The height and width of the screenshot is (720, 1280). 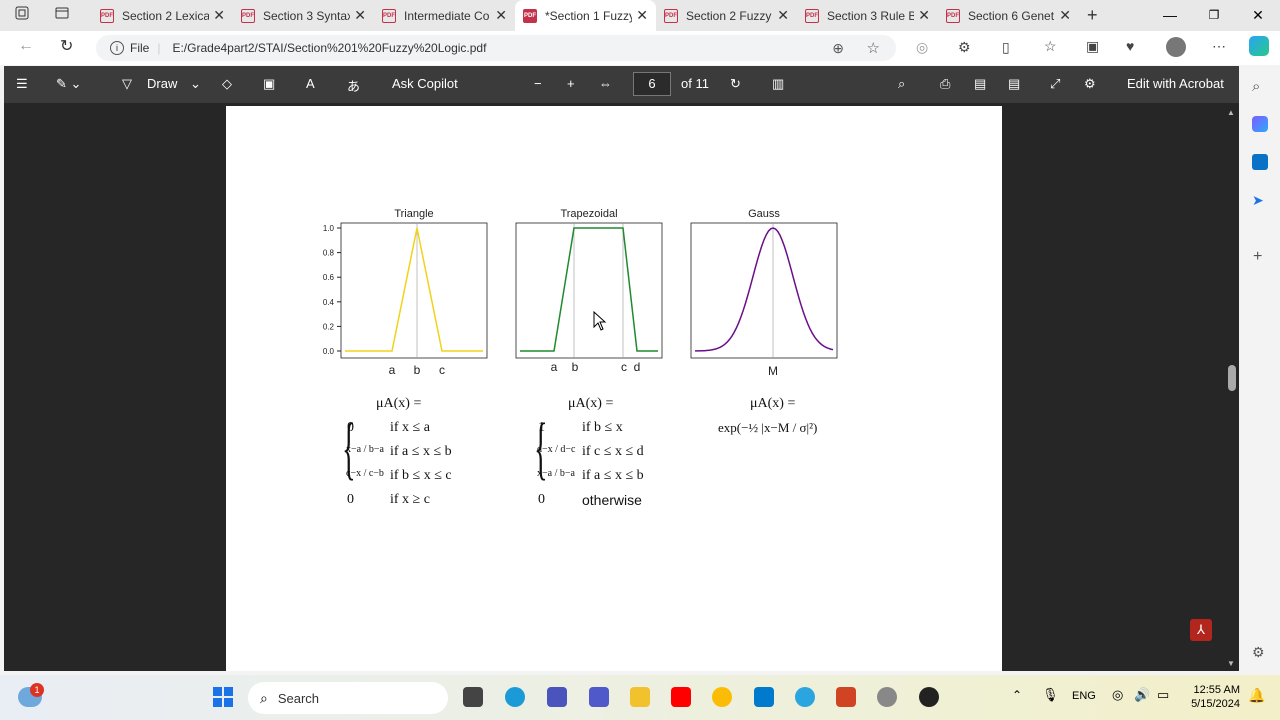 I want to click on mic-icon: 🎙, so click(x=1050, y=695).